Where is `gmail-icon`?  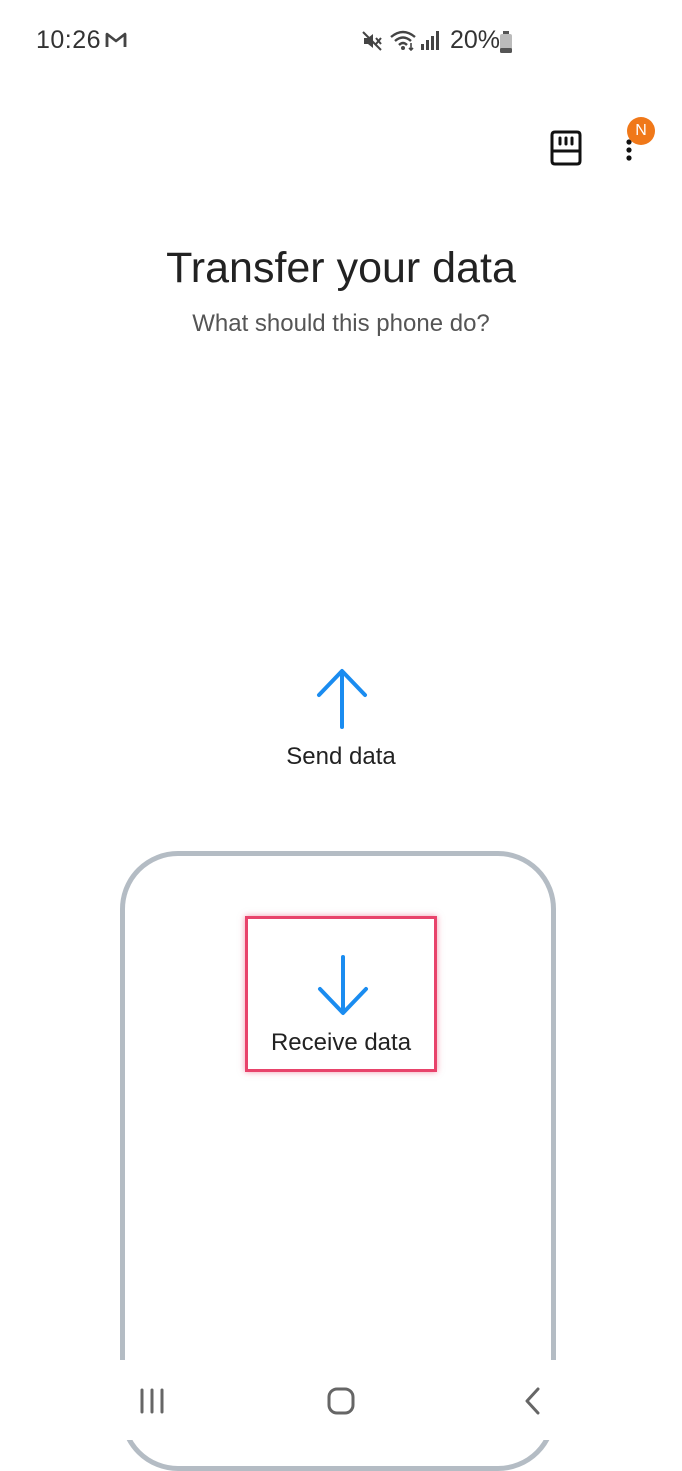
gmail-icon is located at coordinates (116, 42).